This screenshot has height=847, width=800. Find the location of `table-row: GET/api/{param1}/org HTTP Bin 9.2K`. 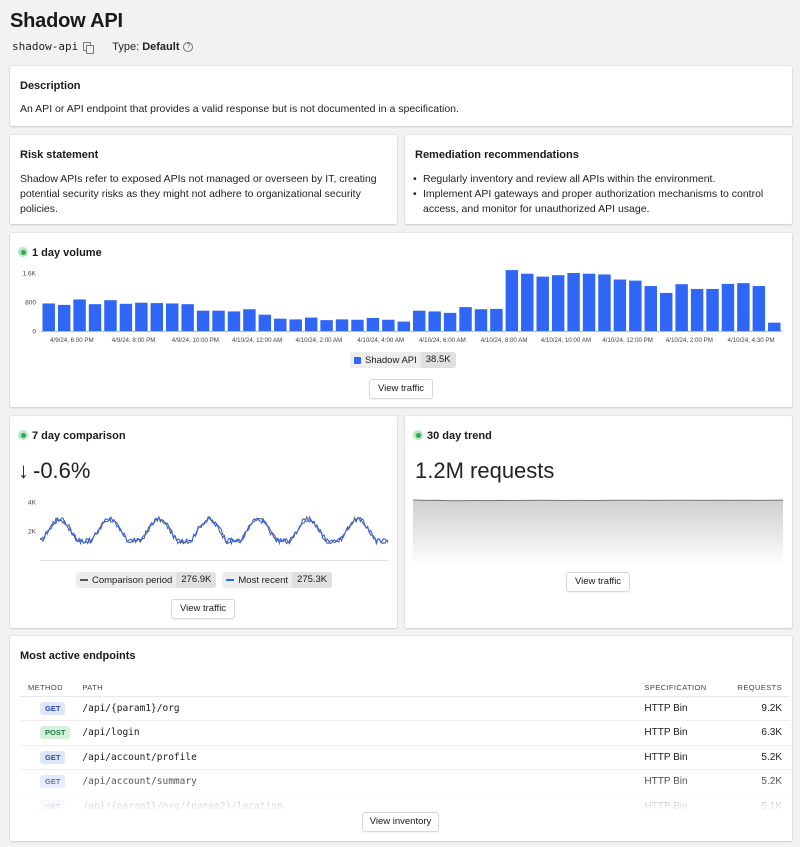

table-row: GET/api/{param1}/org HTTP Bin 9.2K is located at coordinates (405, 708).